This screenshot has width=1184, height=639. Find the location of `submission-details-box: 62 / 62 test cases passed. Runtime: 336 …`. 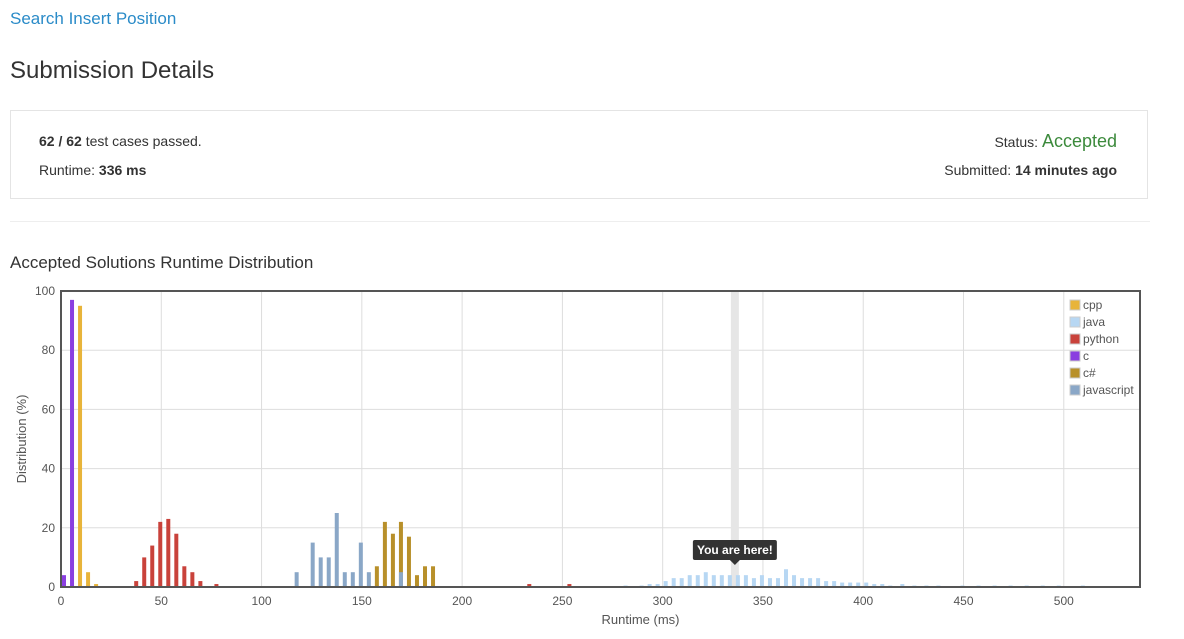

submission-details-box: 62 / 62 test cases passed. Runtime: 336 … is located at coordinates (579, 154).